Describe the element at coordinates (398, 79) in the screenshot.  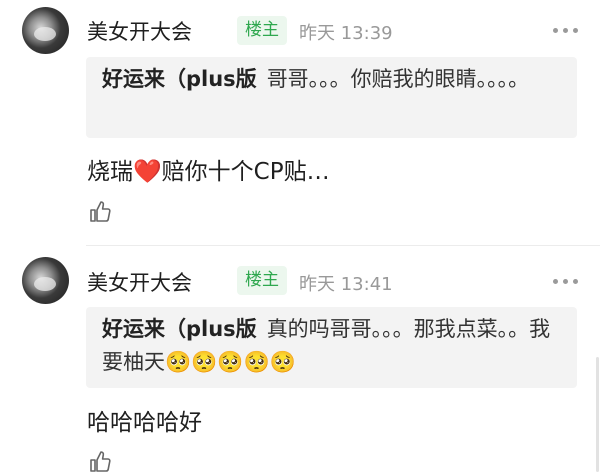
I see `quote-text: 哥哥。。。你赔我的眼睛。。。。` at that location.